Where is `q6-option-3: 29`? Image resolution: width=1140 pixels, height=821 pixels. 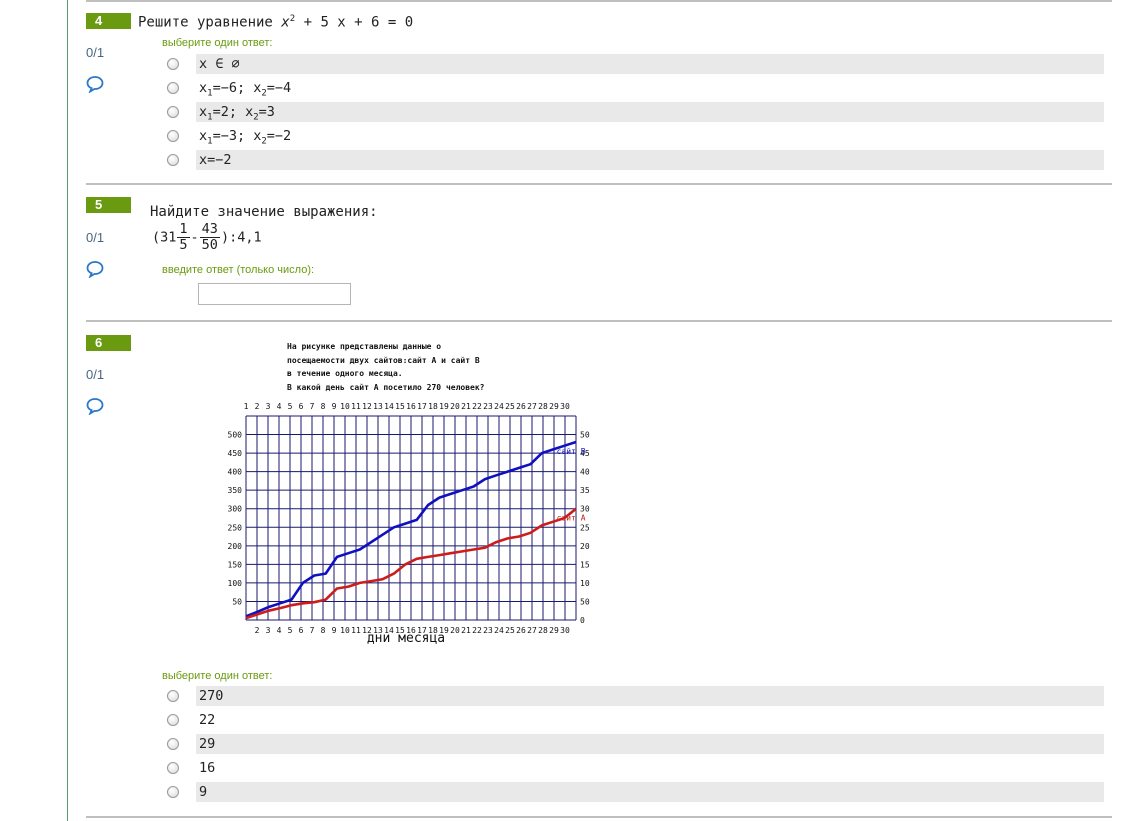 q6-option-3: 29 is located at coordinates (632, 744).